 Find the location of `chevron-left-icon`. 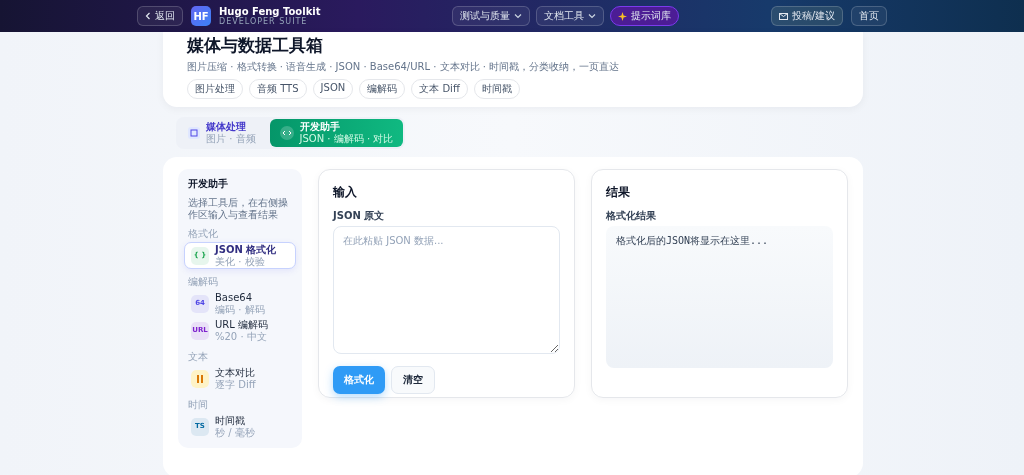

chevron-left-icon is located at coordinates (148, 16).